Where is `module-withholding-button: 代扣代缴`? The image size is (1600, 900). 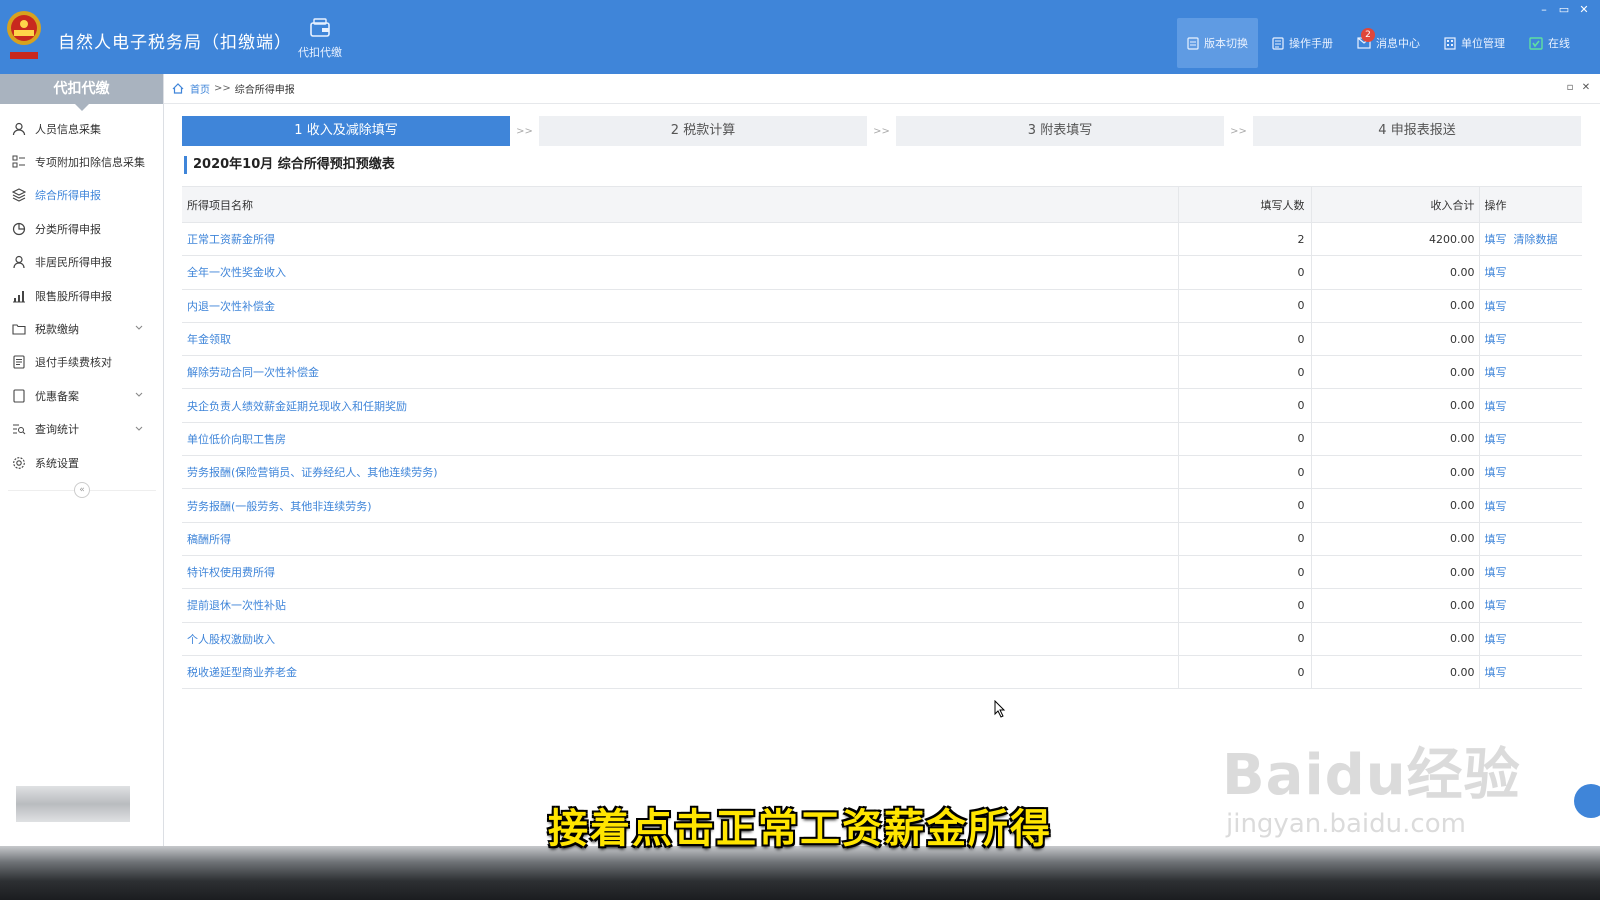 module-withholding-button: 代扣代缴 is located at coordinates (320, 39).